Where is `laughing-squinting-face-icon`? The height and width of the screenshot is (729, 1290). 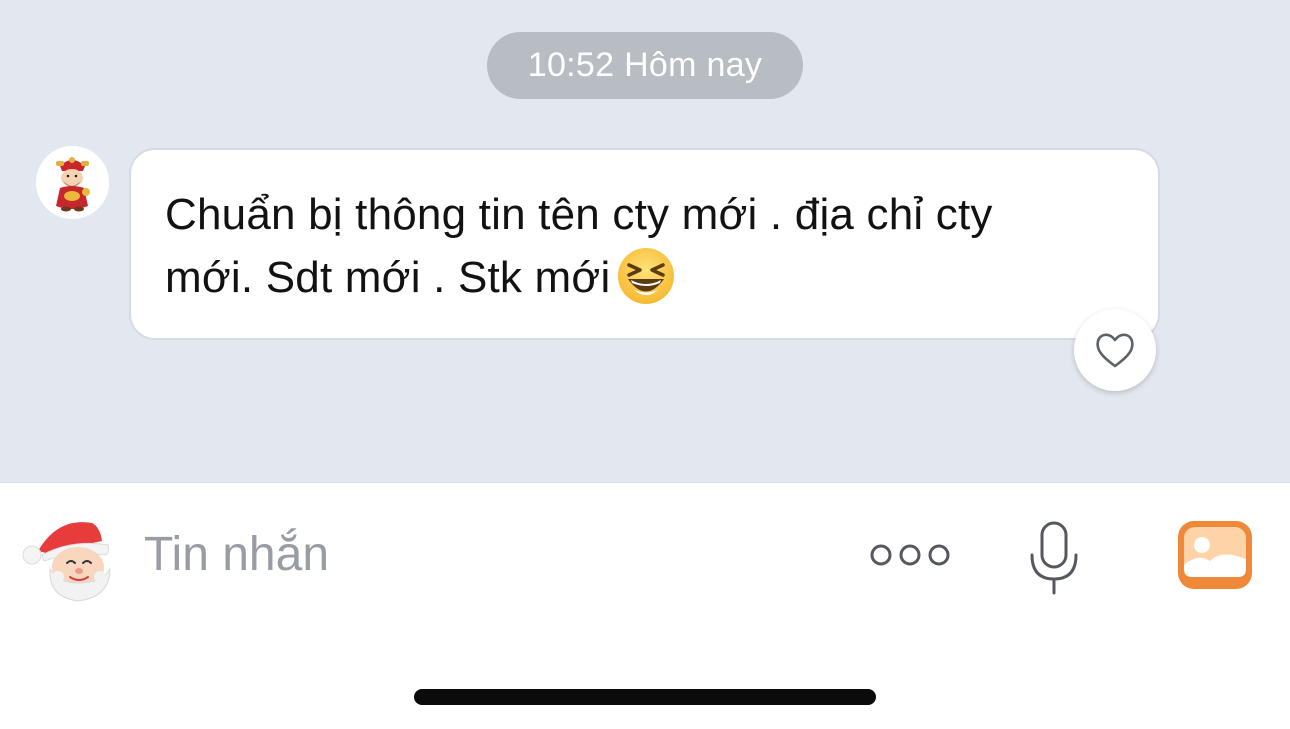 laughing-squinting-face-icon is located at coordinates (646, 276).